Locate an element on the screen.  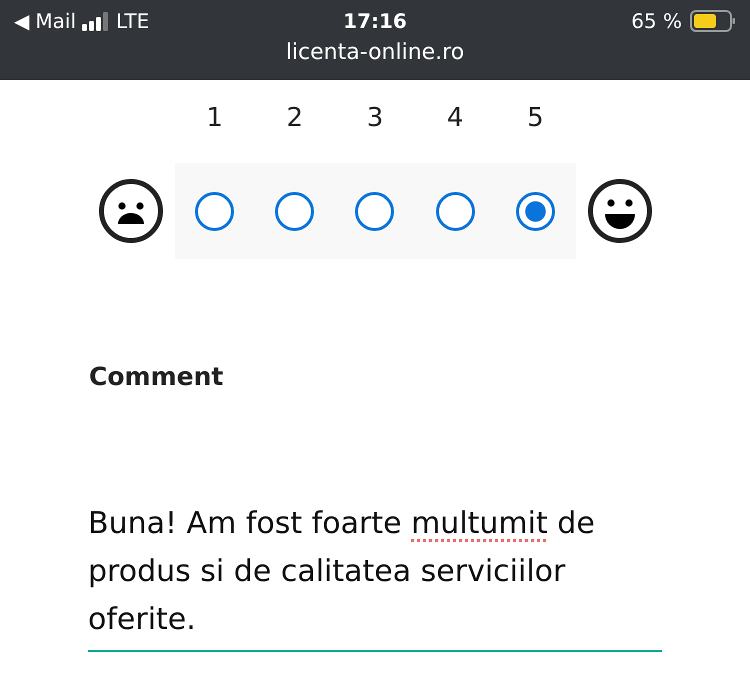
battery-icon is located at coordinates (713, 21).